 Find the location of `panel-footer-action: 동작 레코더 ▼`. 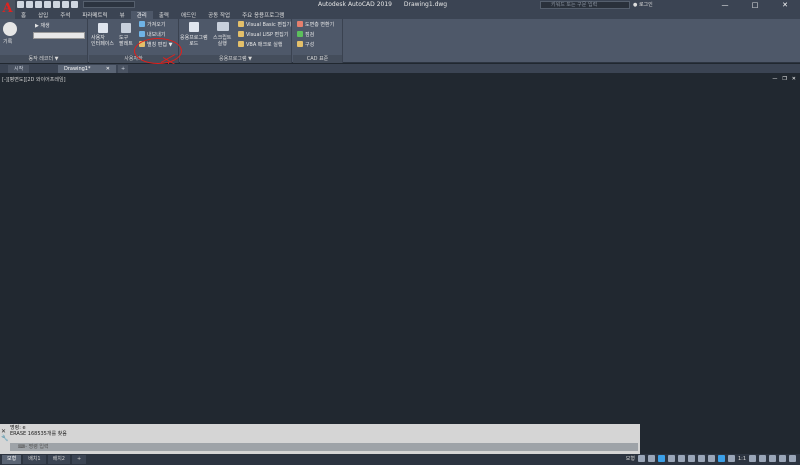

panel-footer-action: 동작 레코더 ▼ is located at coordinates (43, 59).